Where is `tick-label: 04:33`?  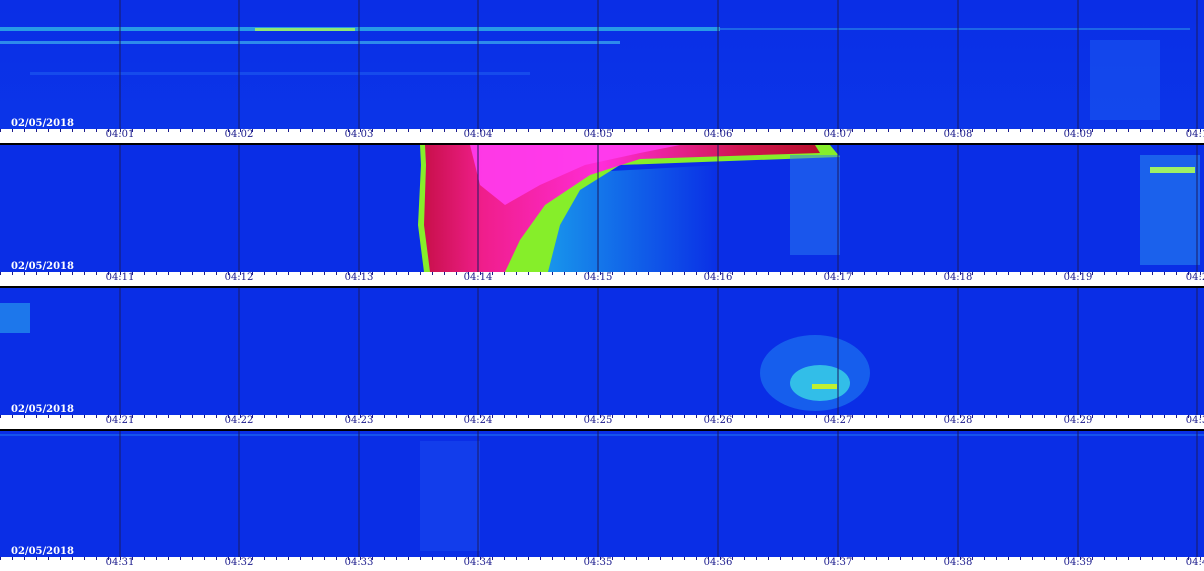 tick-label: 04:33 is located at coordinates (359, 562).